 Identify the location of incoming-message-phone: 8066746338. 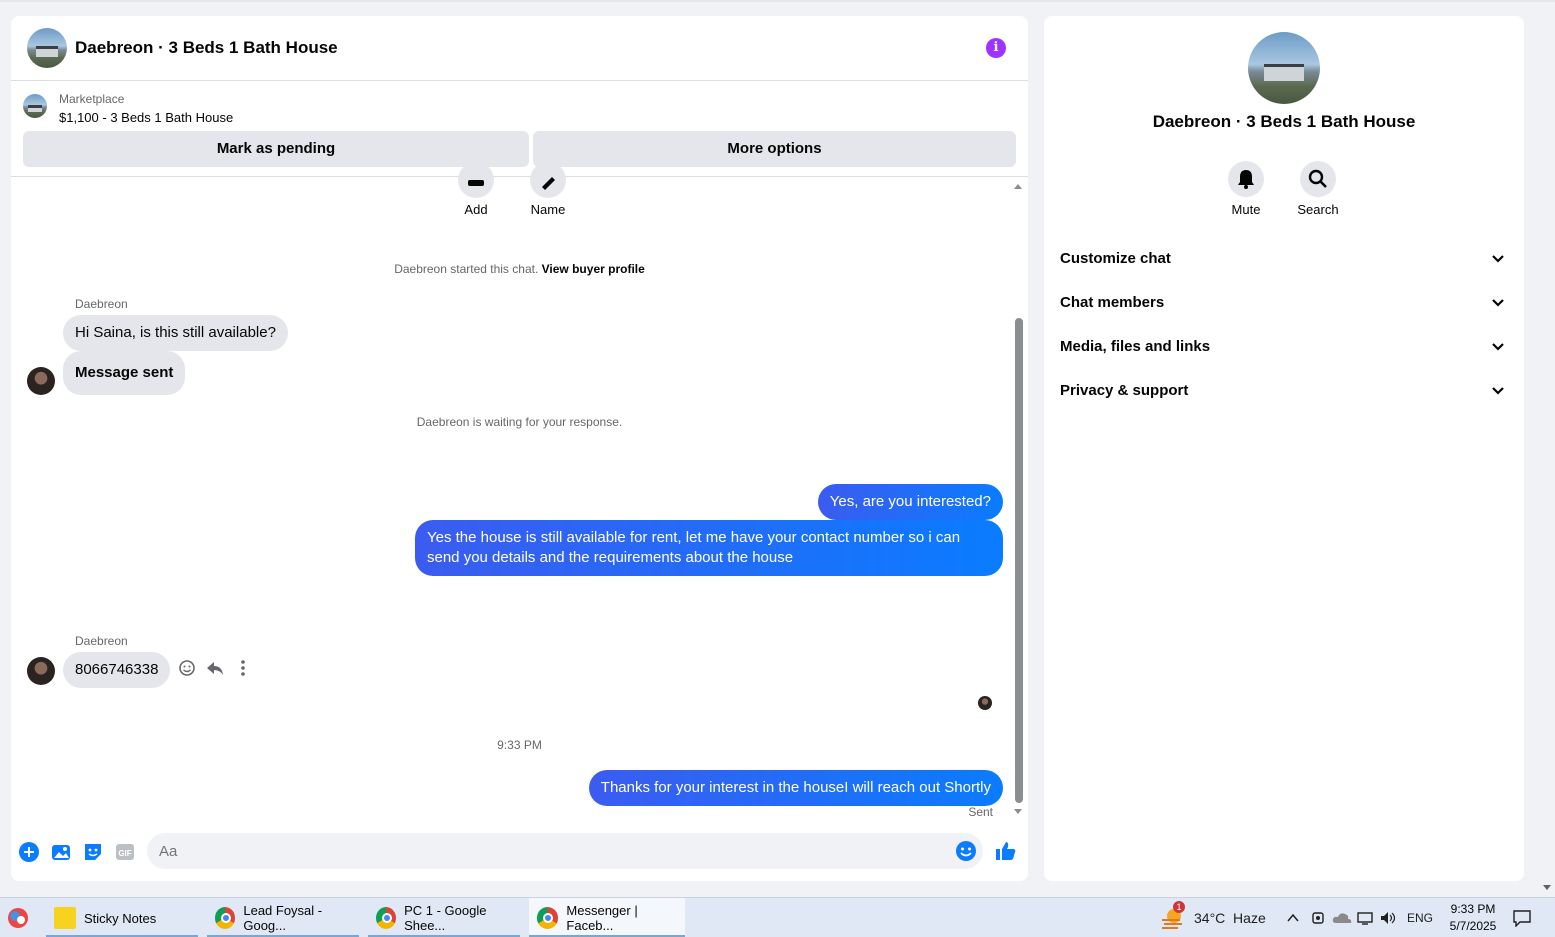
(117, 670).